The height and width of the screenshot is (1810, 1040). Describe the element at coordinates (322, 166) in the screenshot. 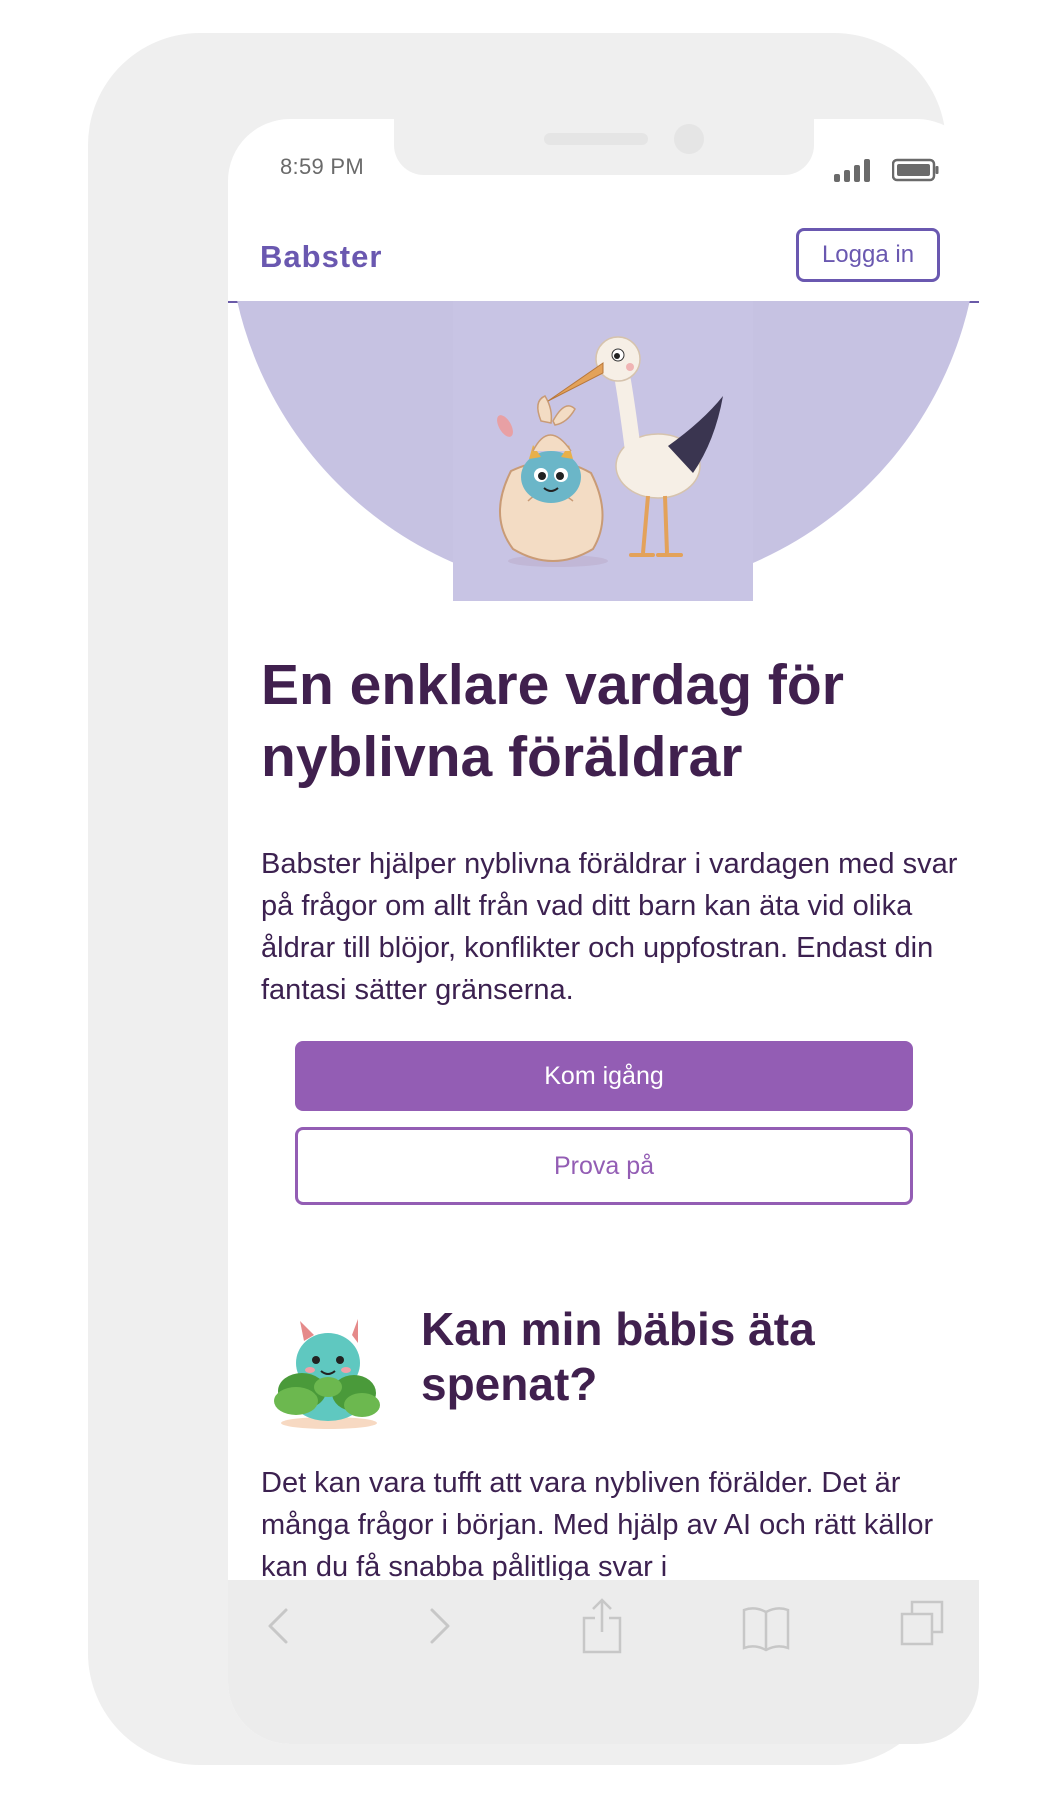

I see `status-time: 8:59 PM` at that location.